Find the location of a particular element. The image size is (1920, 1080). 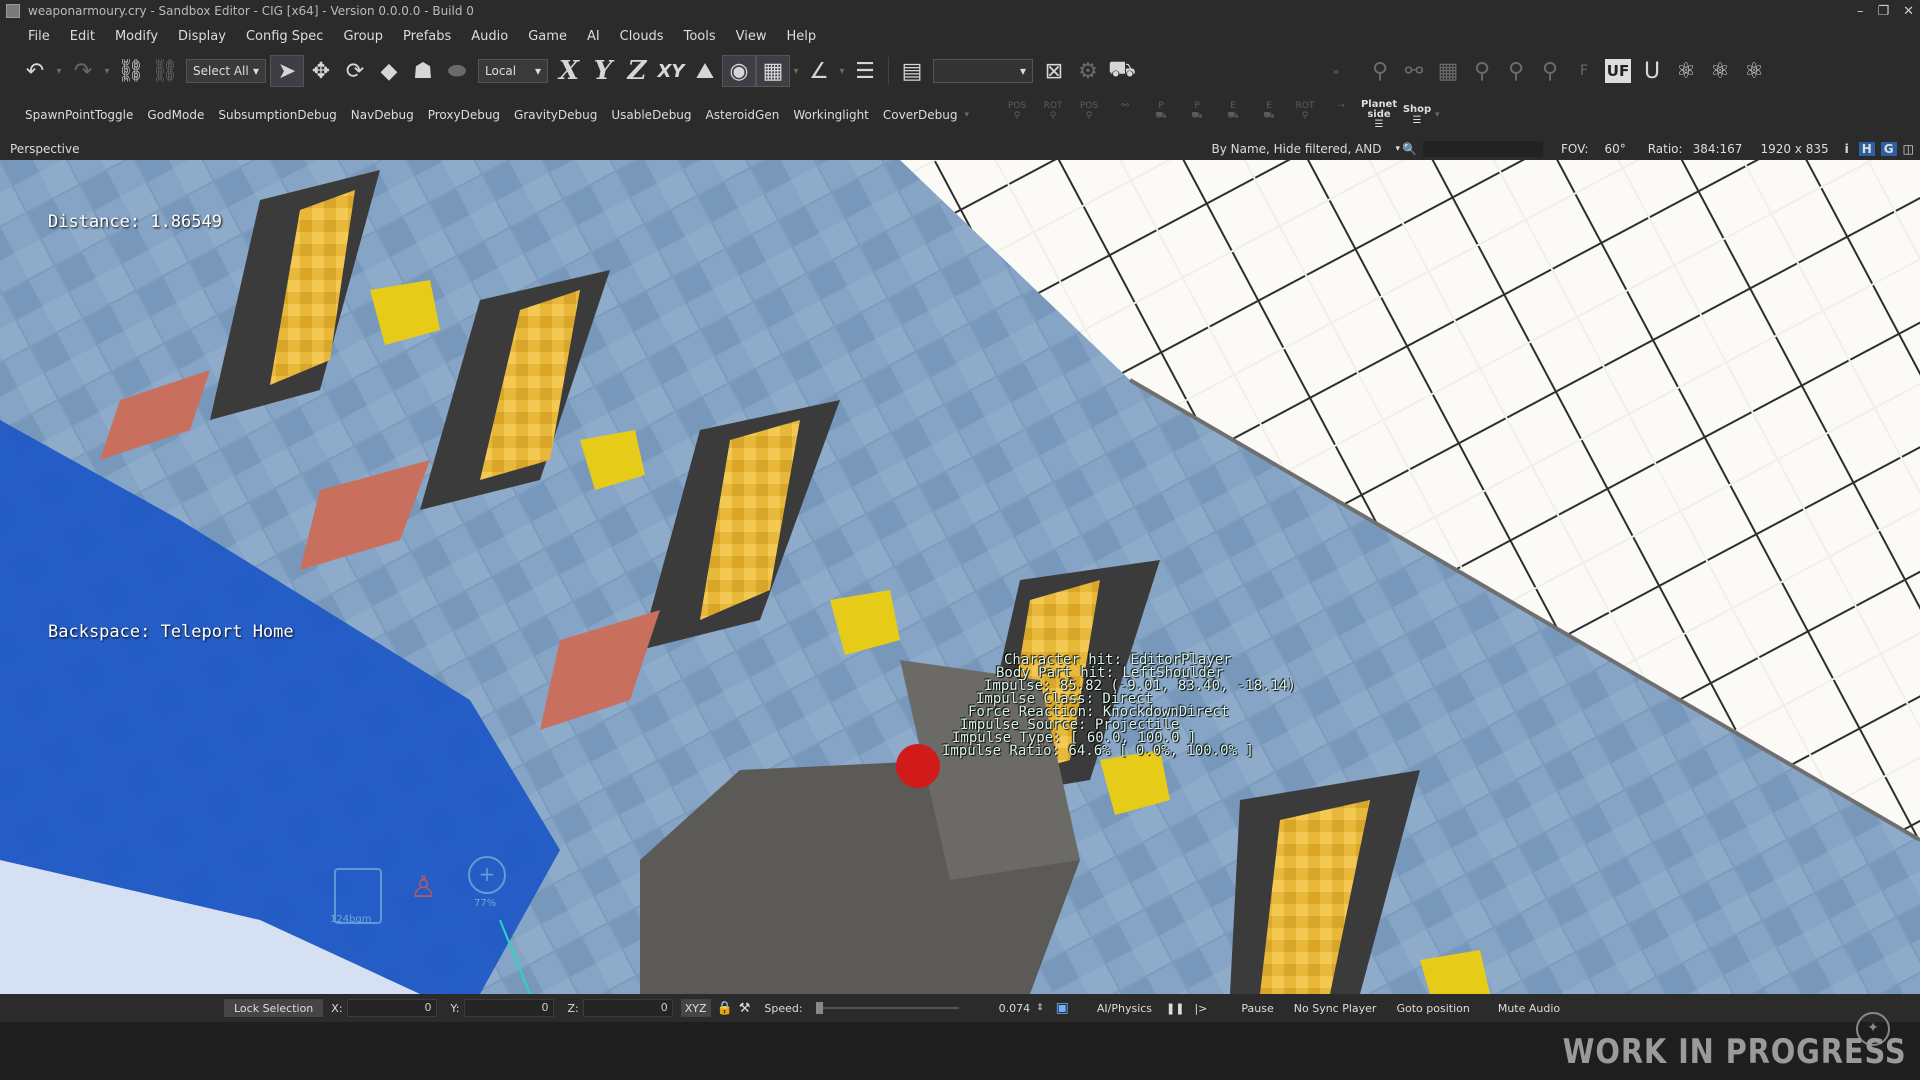

grid-dropdown-icon: ▾ is located at coordinates (796, 71).